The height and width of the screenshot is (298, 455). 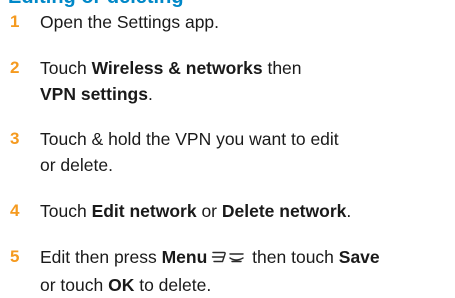 I want to click on menu-key-icon, so click(x=228, y=259).